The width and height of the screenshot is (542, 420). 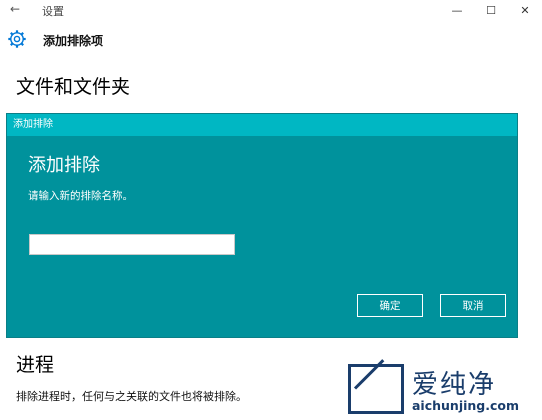 What do you see at coordinates (457, 10) in the screenshot?
I see `minimize-button: —` at bounding box center [457, 10].